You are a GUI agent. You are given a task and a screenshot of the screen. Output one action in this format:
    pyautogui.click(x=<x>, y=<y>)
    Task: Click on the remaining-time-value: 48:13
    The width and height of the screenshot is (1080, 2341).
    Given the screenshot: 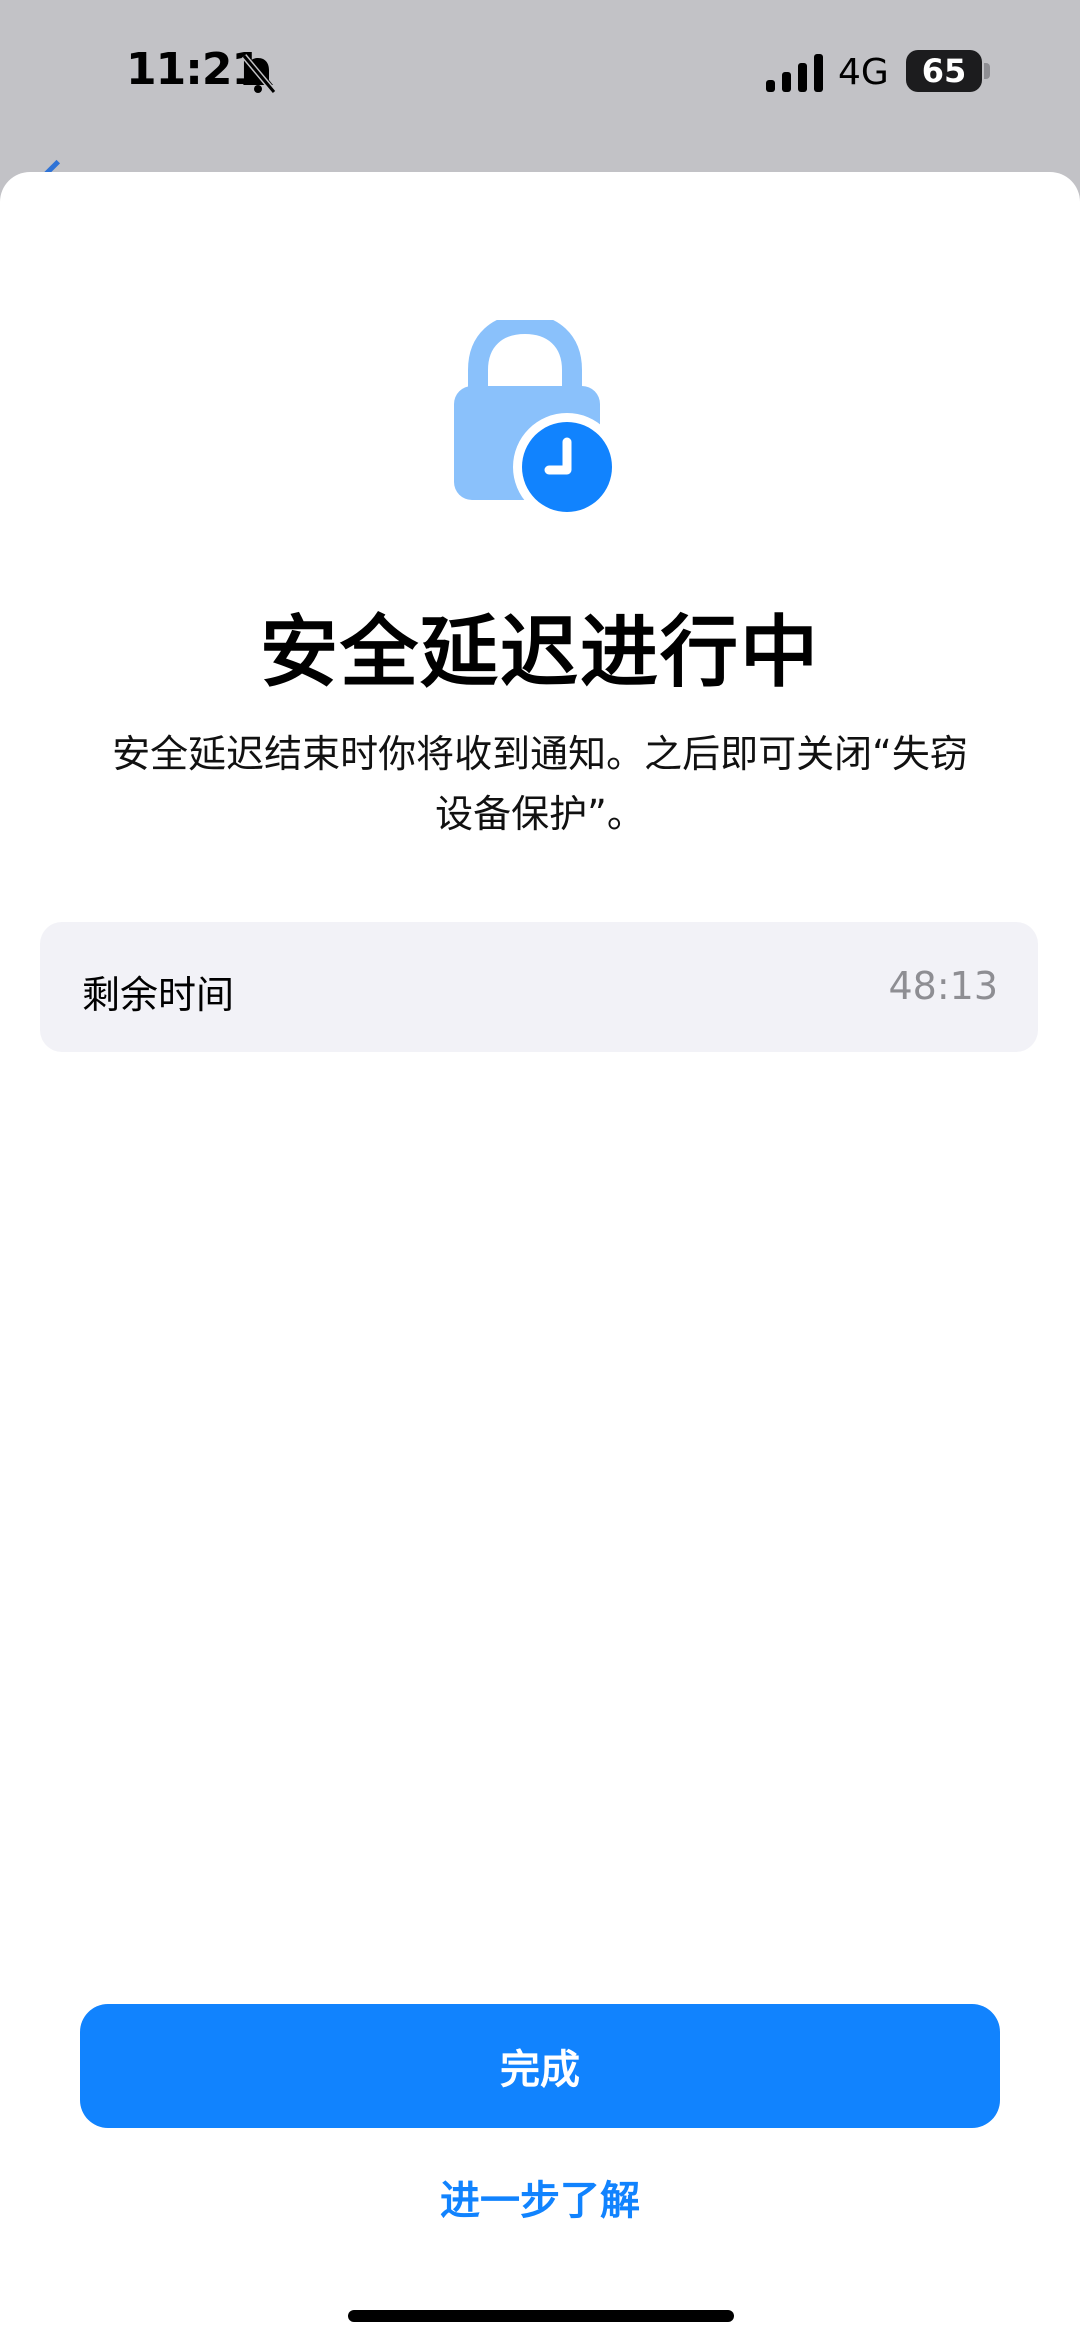 What is the action you would take?
    pyautogui.click(x=943, y=986)
    